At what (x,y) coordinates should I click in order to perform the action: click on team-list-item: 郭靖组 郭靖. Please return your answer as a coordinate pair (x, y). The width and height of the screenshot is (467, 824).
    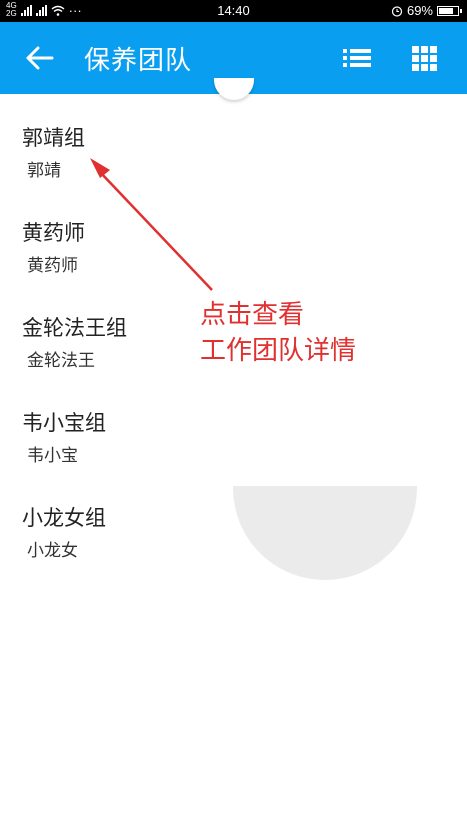
    Looking at the image, I should click on (233, 141).